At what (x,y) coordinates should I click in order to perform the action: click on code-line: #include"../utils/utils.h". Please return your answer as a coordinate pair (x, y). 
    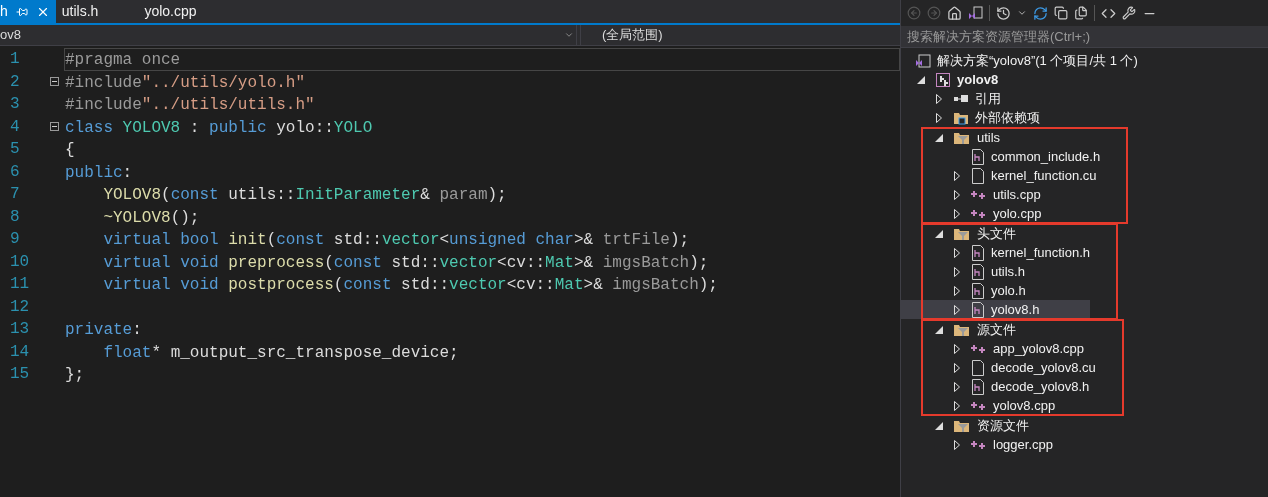
    Looking at the image, I should click on (190, 105).